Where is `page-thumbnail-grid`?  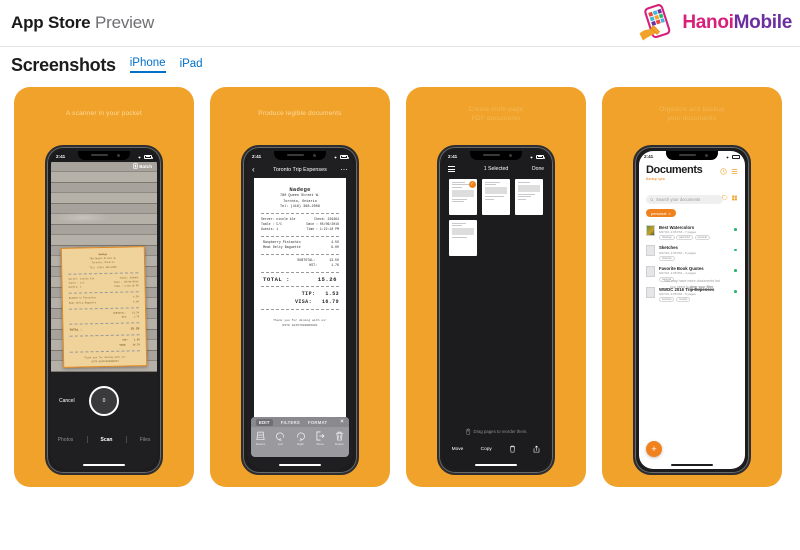
page-thumbnail-grid is located at coordinates (496, 294).